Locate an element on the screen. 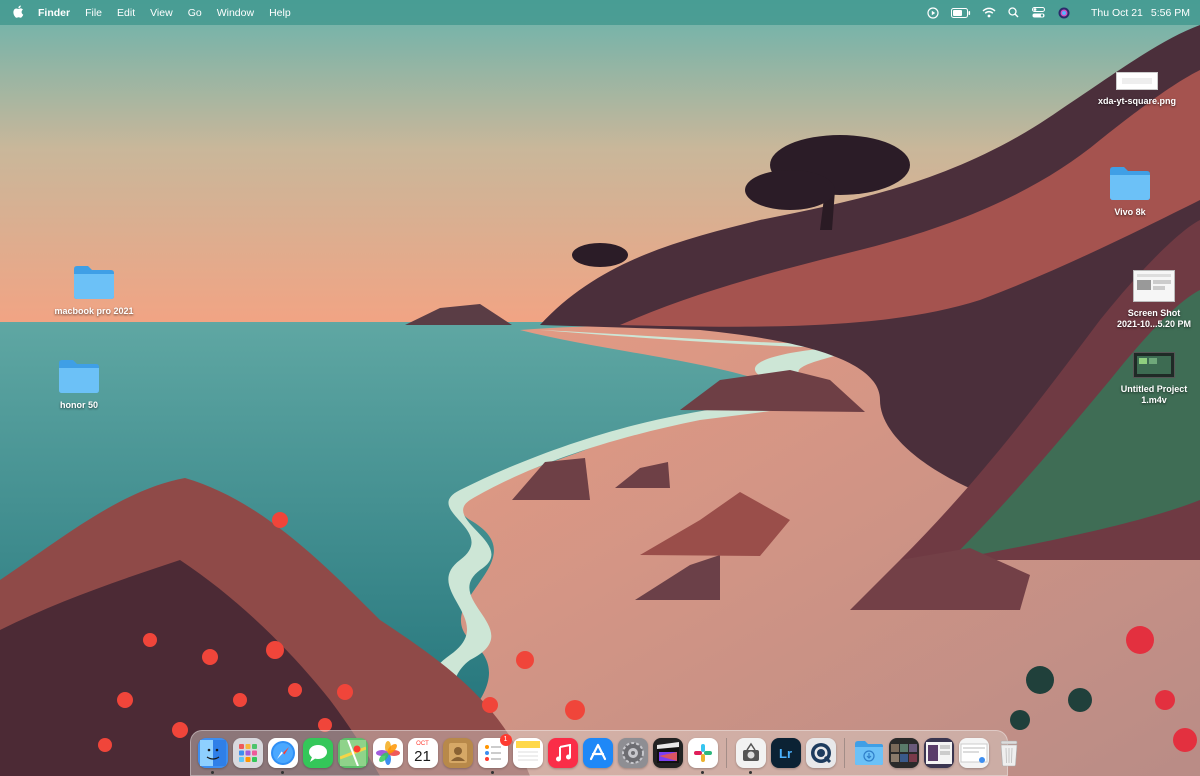 This screenshot has height=776, width=1200. dock-screenshot-stack-icon is located at coordinates (938, 753).